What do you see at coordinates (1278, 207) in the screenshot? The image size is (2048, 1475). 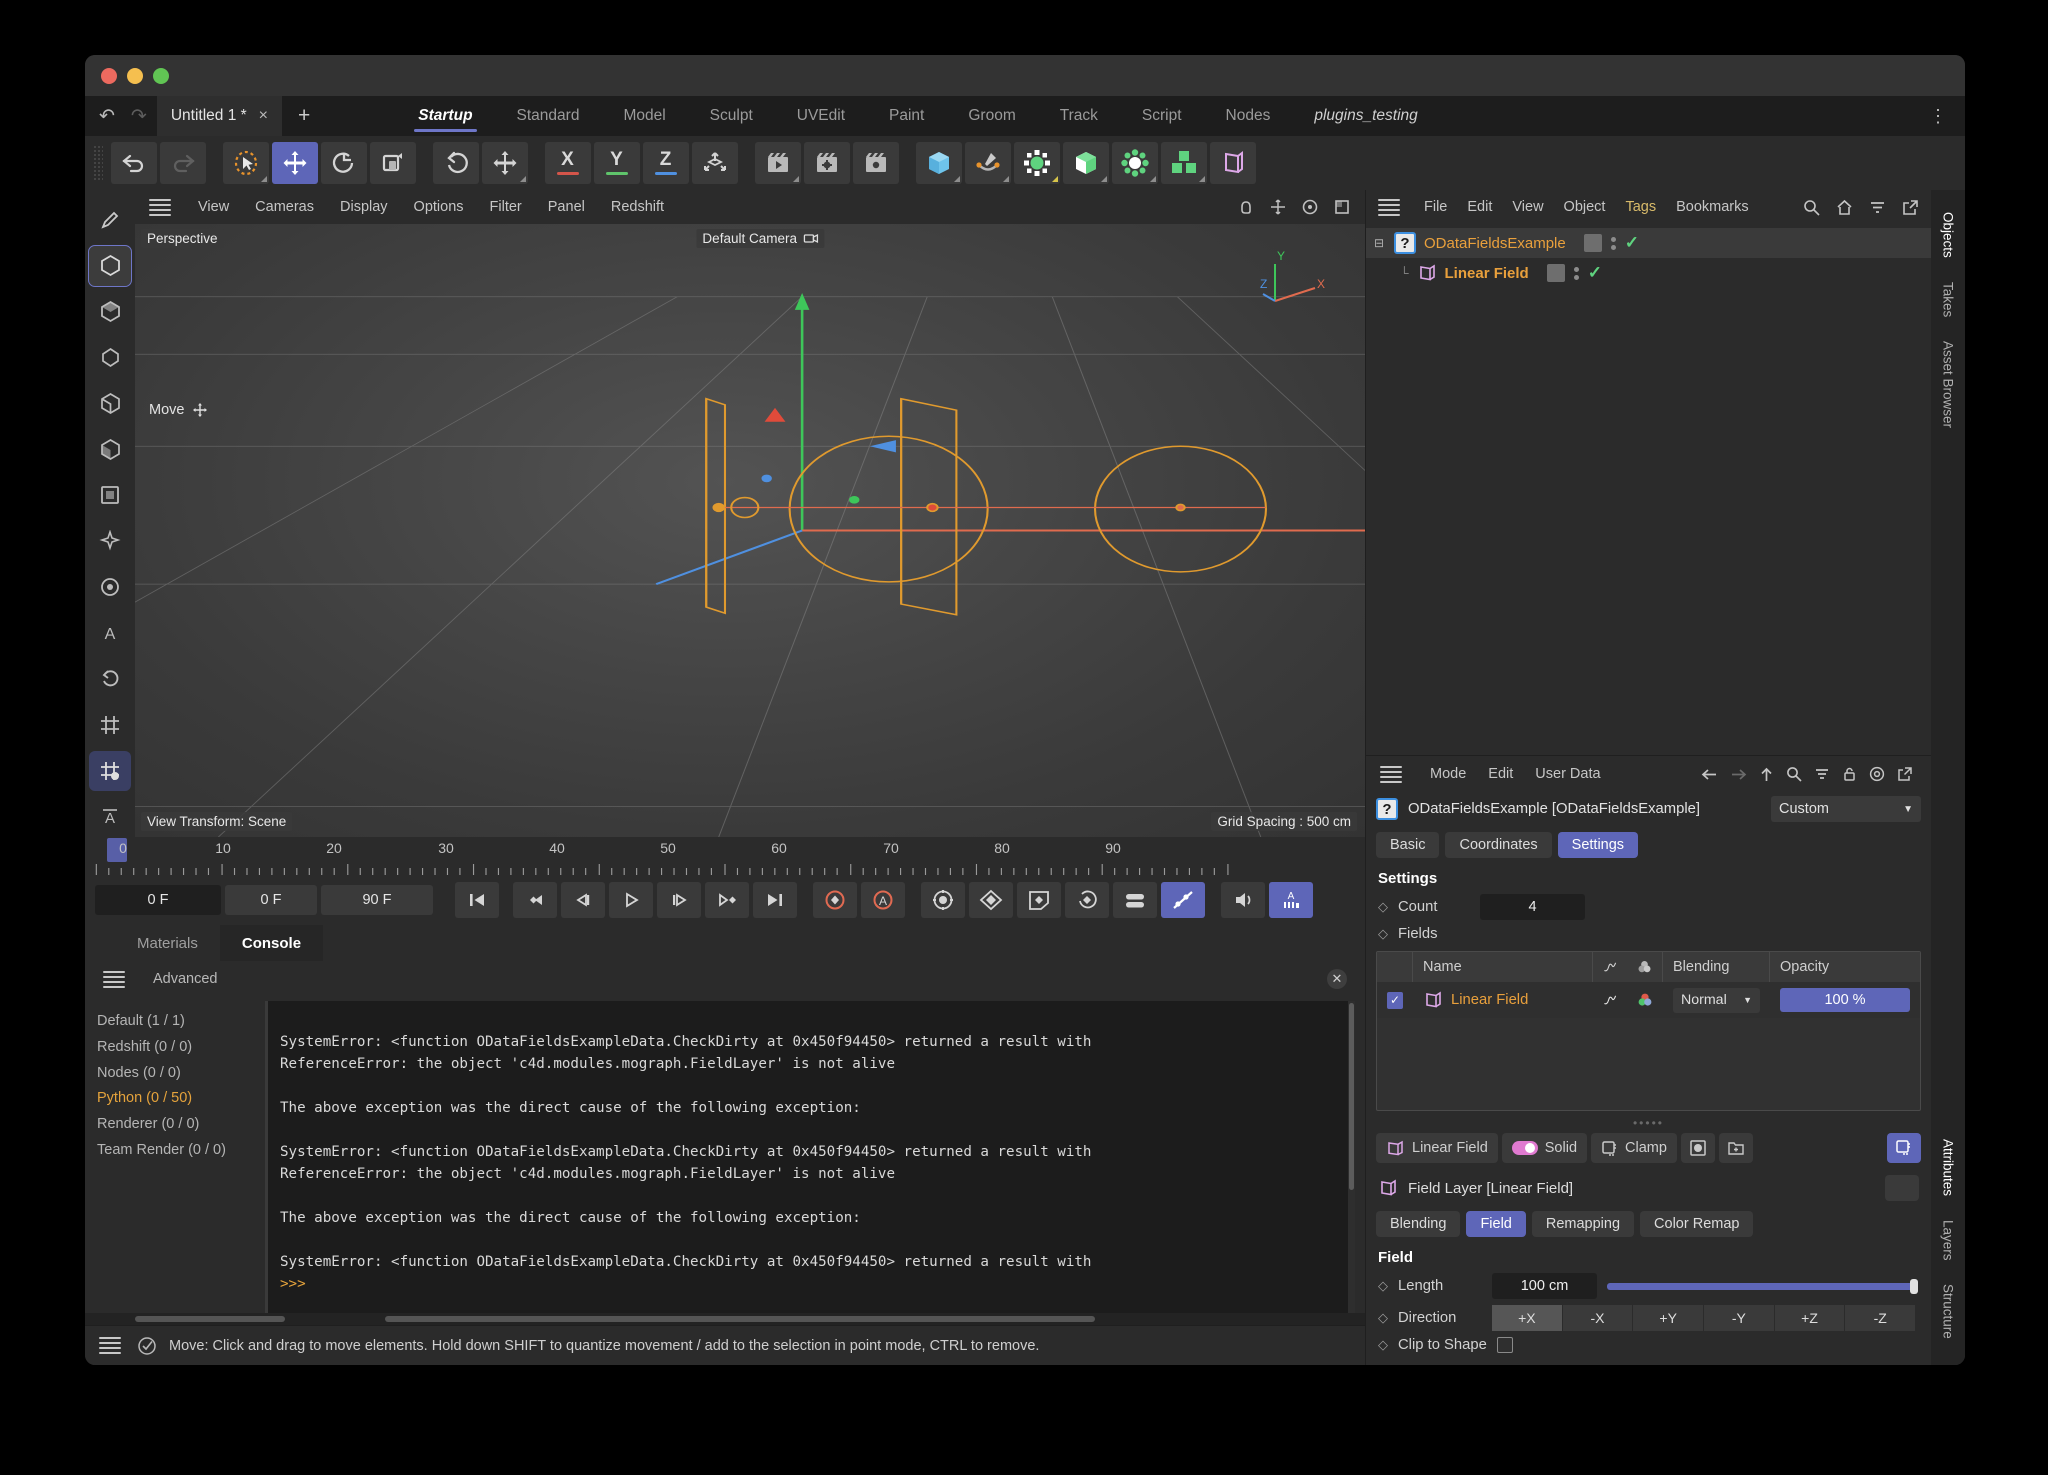 I see `zoom-icon` at bounding box center [1278, 207].